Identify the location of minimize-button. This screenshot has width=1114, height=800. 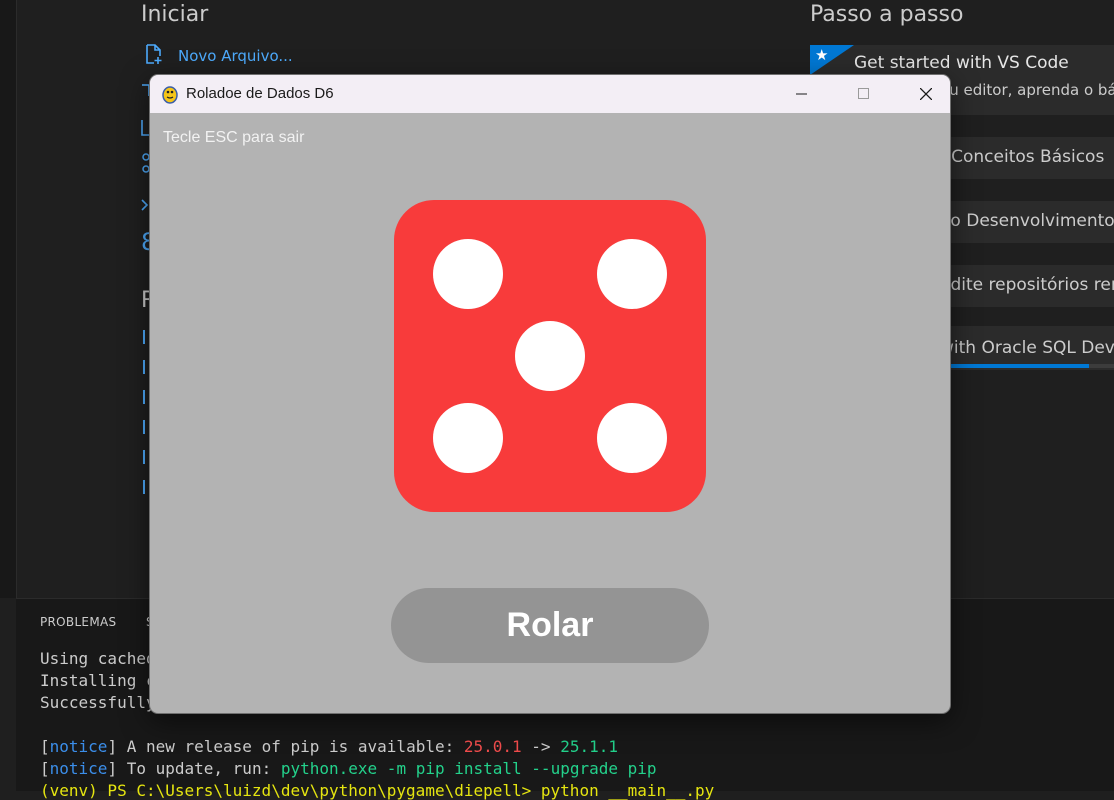
(802, 94).